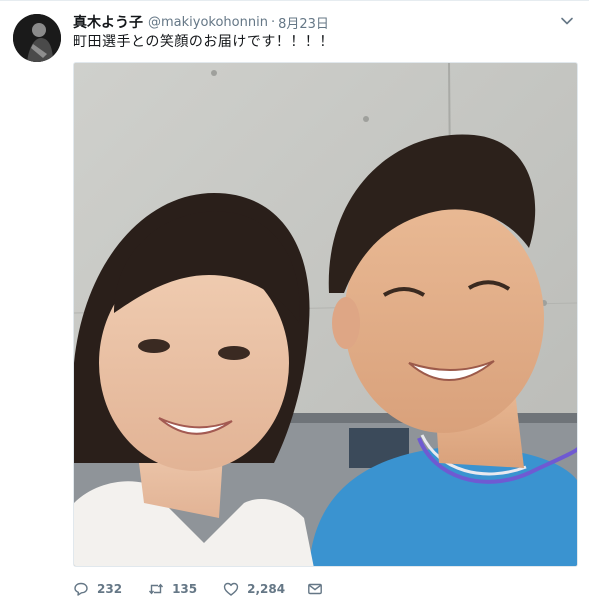 This screenshot has width=589, height=600. I want to click on tweet-header: 真木よう子 @makiyokohonnin · 8月23日, so click(201, 22).